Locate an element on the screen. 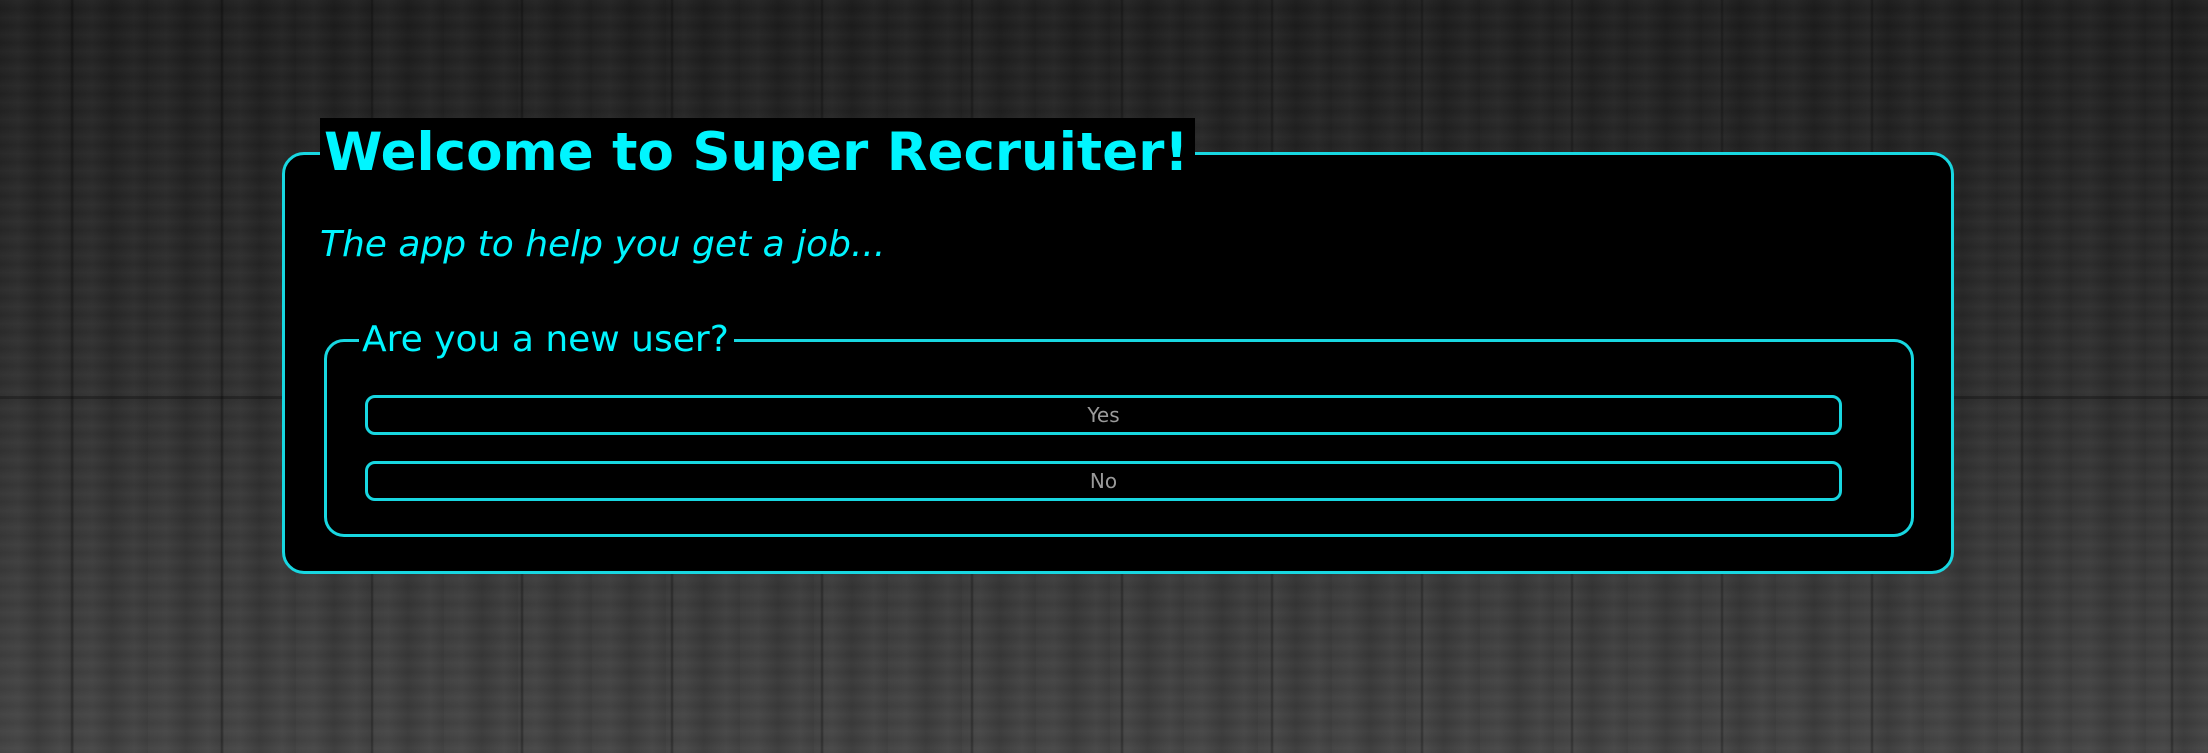 The height and width of the screenshot is (753, 2208). new-user-question: Are you a new user? is located at coordinates (546, 340).